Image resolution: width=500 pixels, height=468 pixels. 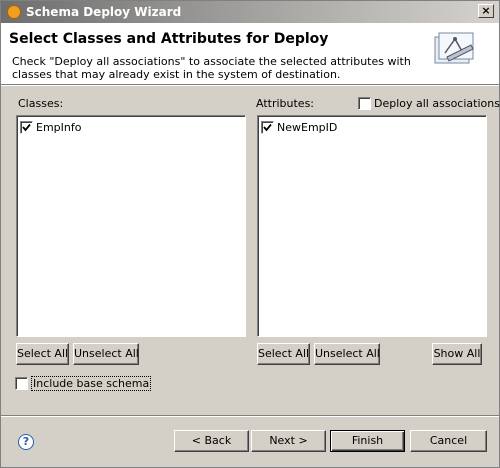 I want to click on attributes-unselect-all-button: Unselect All, so click(x=347, y=354).